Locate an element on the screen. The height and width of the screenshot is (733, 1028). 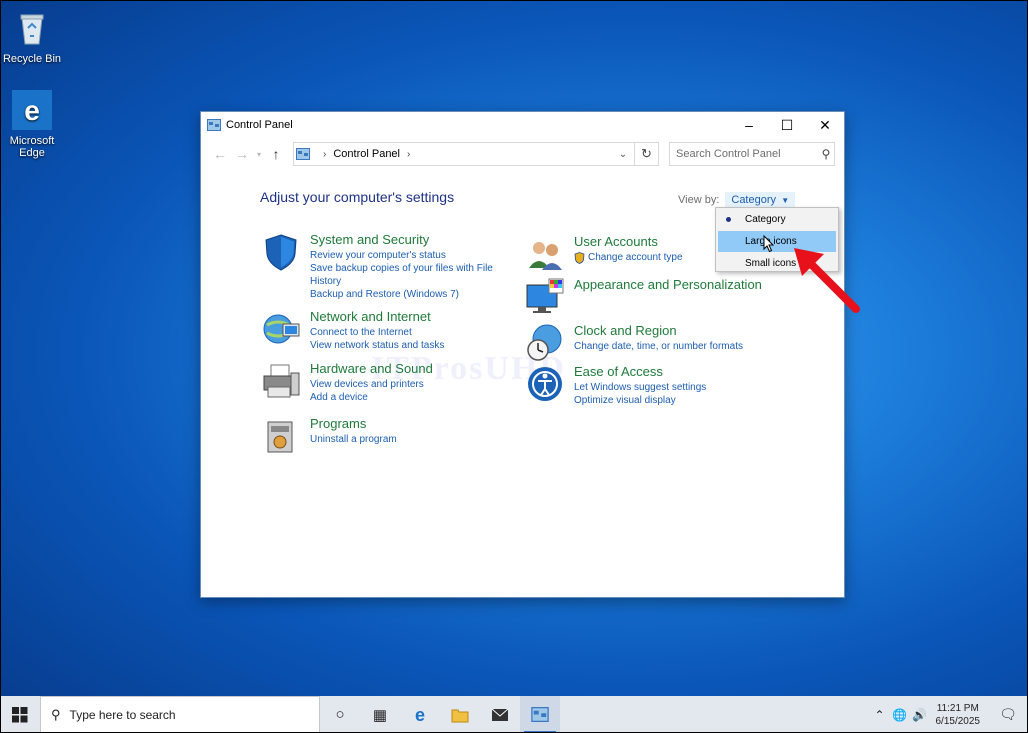
minimize-icon: – is located at coordinates (749, 125).